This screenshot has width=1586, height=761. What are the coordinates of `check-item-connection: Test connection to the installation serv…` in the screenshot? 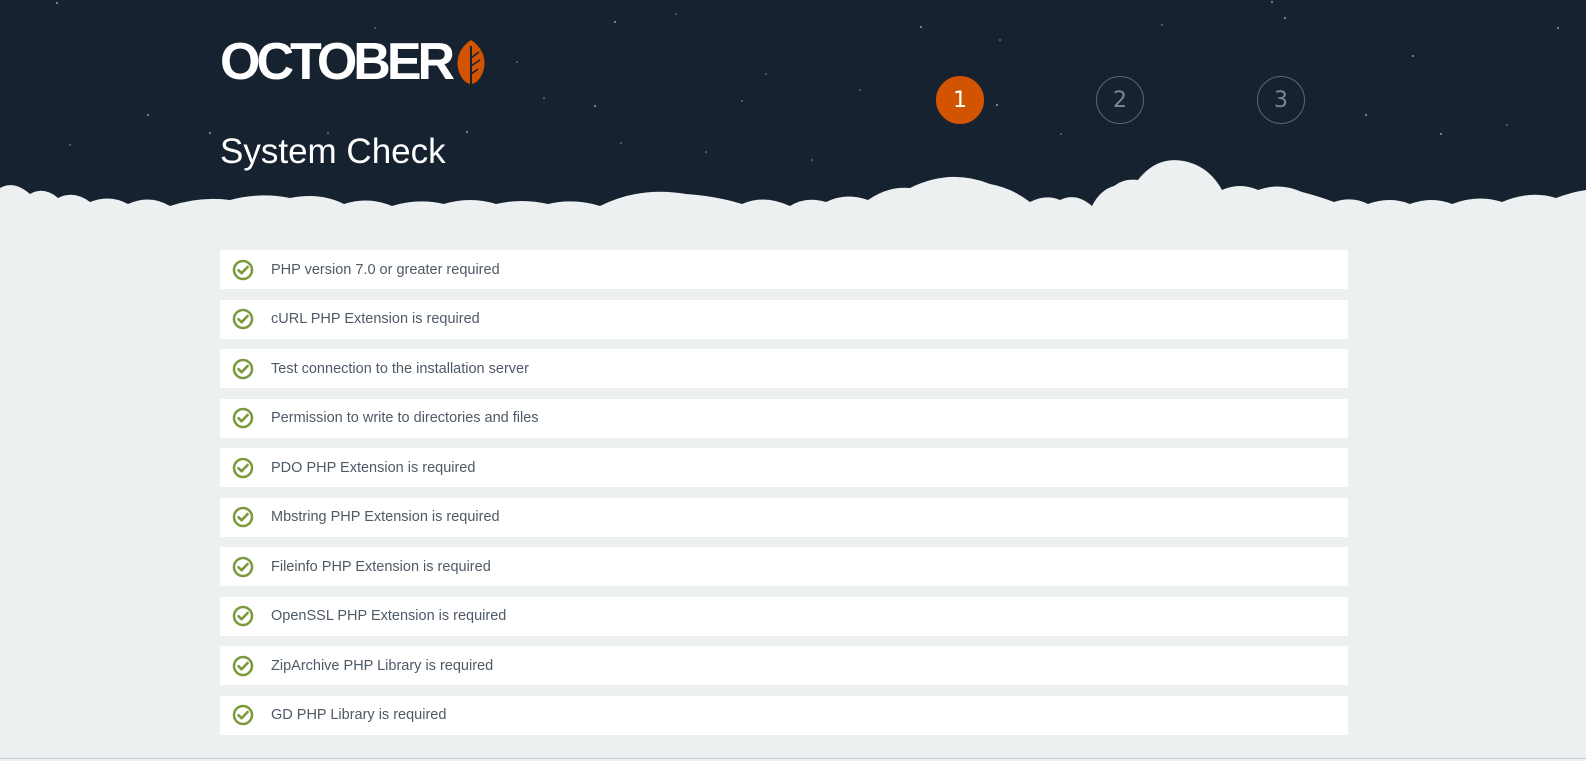 It's located at (784, 368).